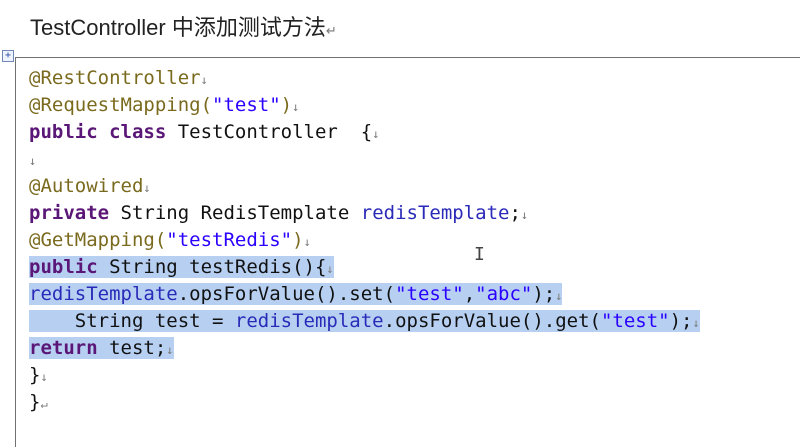 The image size is (800, 447). What do you see at coordinates (364, 160) in the screenshot?
I see `code-line: ↓` at bounding box center [364, 160].